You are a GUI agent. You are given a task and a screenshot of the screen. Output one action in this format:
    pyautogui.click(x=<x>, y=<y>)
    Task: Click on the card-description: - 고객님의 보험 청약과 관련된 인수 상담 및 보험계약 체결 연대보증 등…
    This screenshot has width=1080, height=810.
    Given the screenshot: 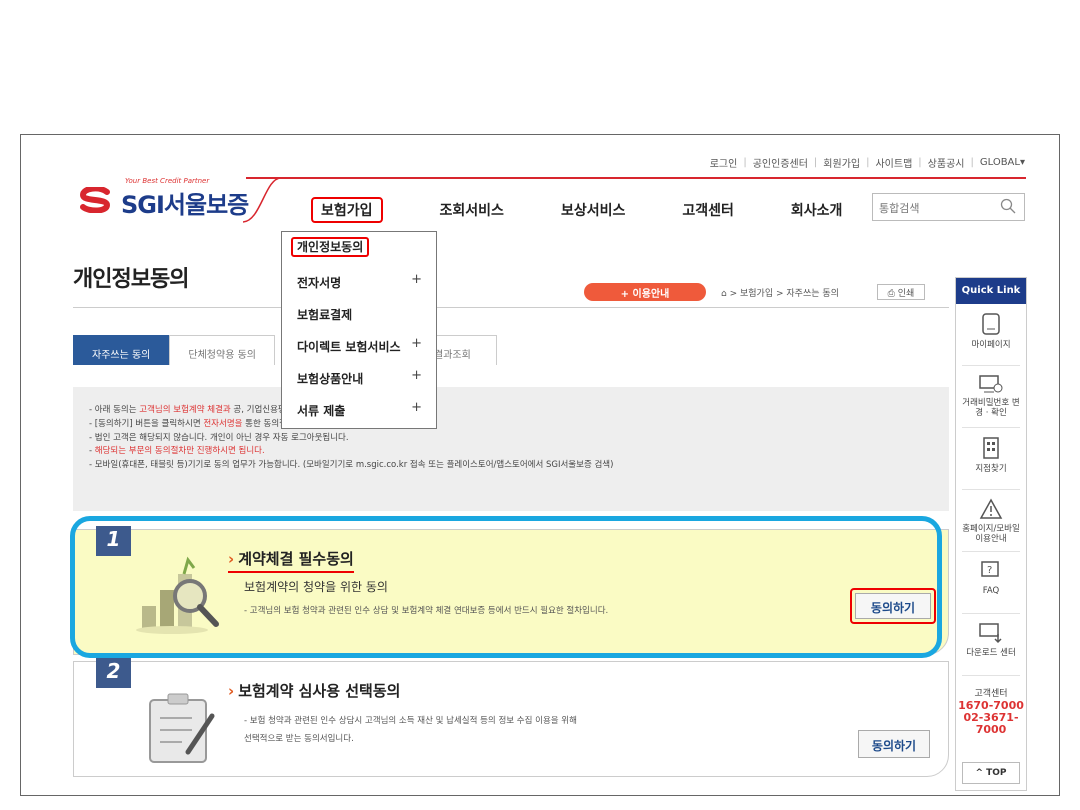 What is the action you would take?
    pyautogui.click(x=426, y=611)
    